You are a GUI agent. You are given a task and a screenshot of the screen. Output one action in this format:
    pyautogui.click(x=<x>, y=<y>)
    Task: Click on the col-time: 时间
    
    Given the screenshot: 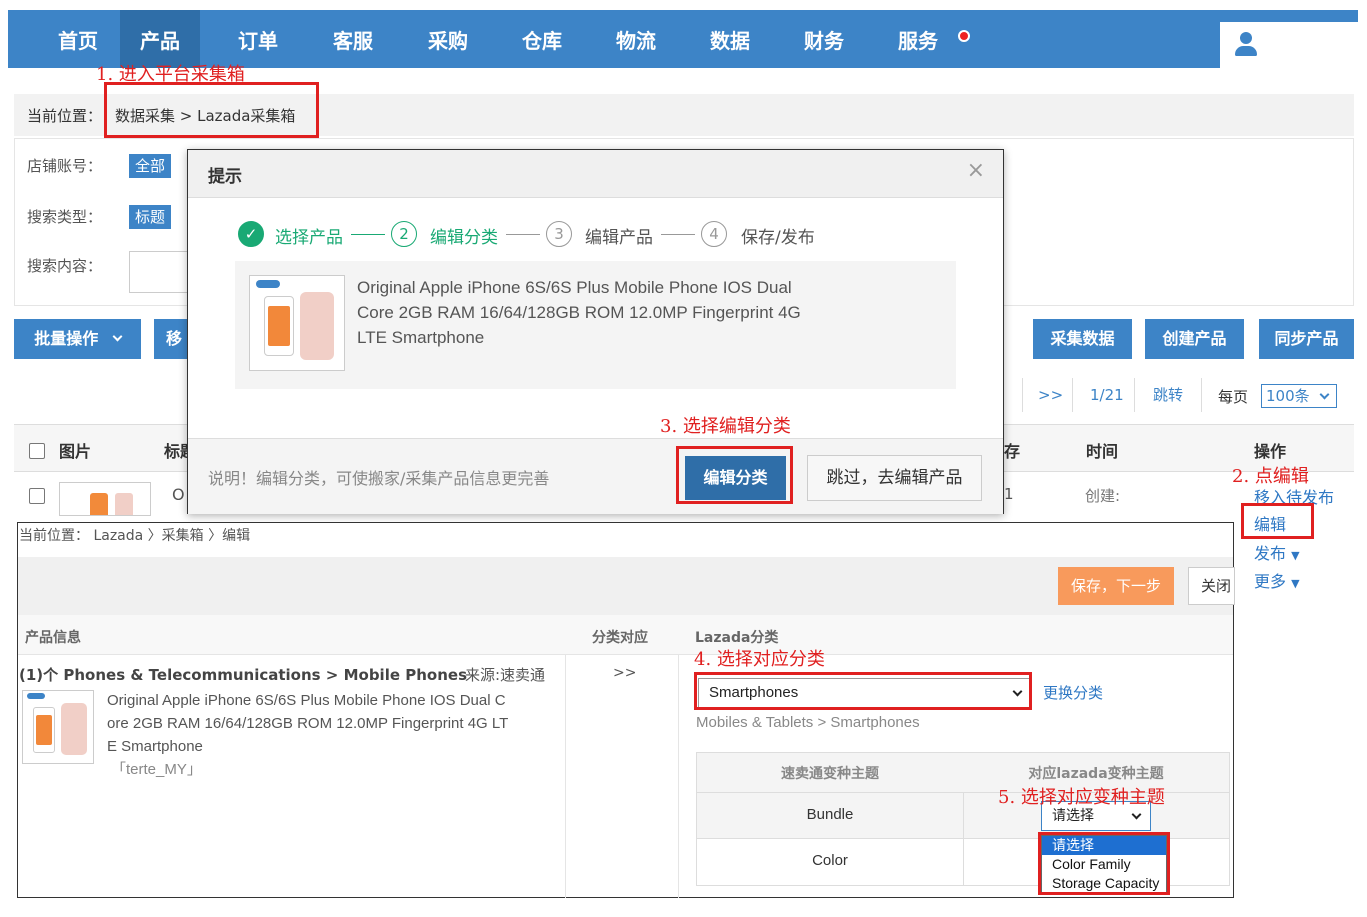 What is the action you would take?
    pyautogui.click(x=1102, y=451)
    